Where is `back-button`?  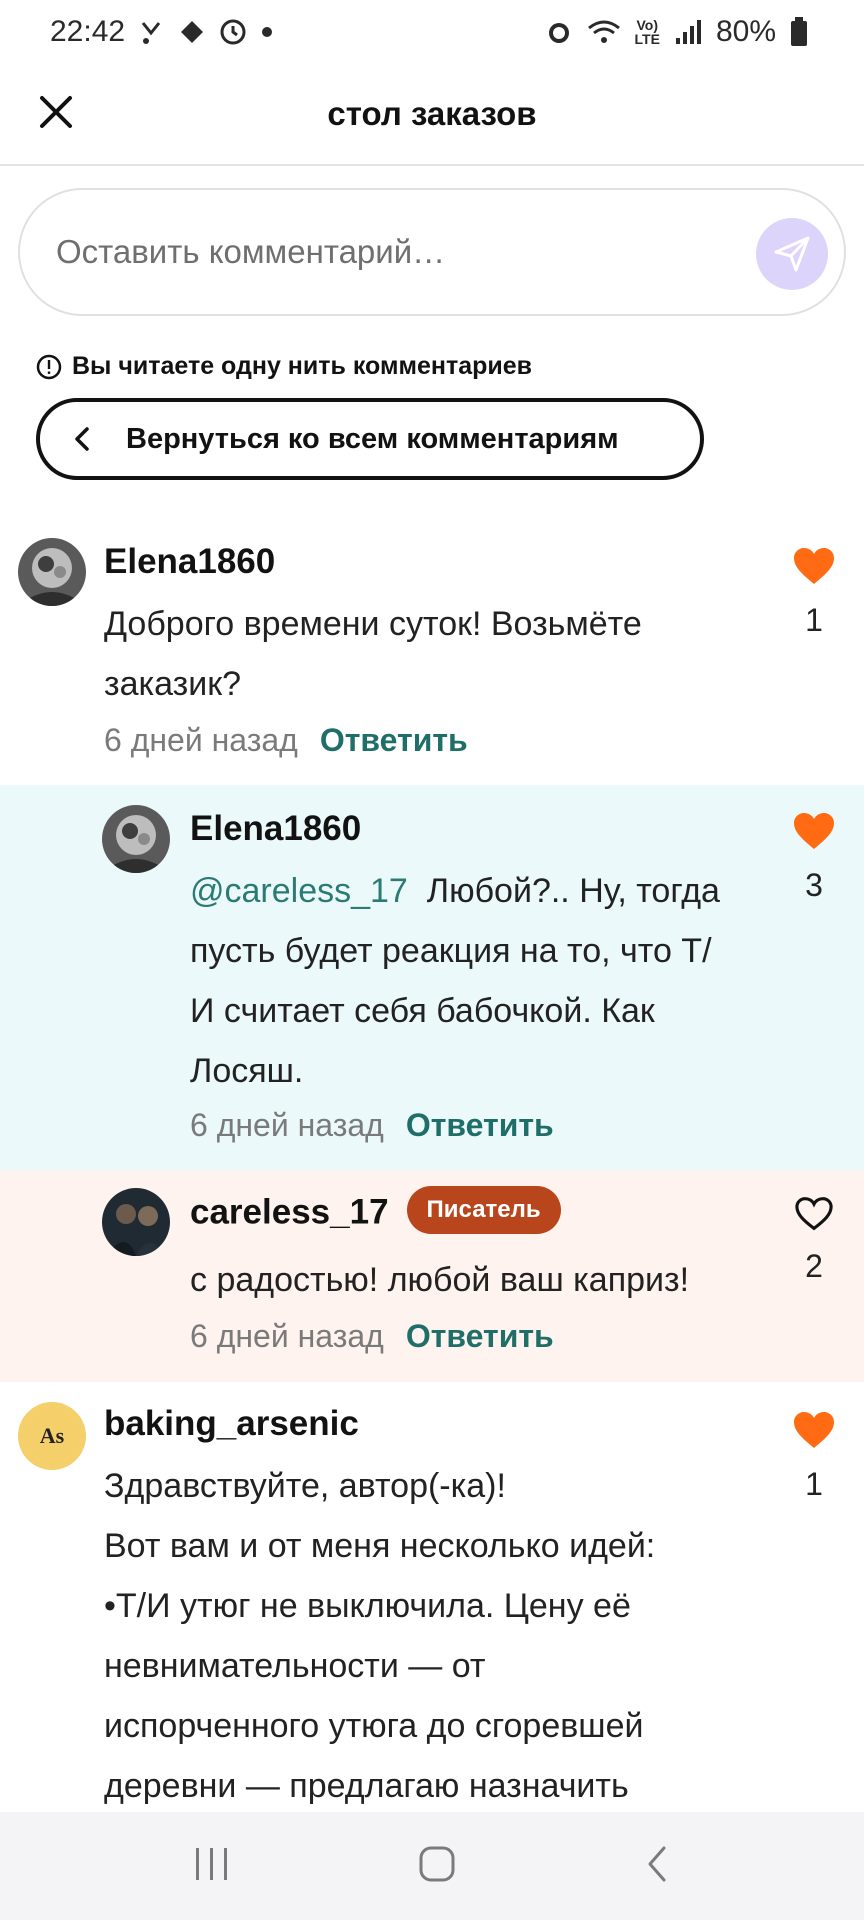 back-button is located at coordinates (657, 1866).